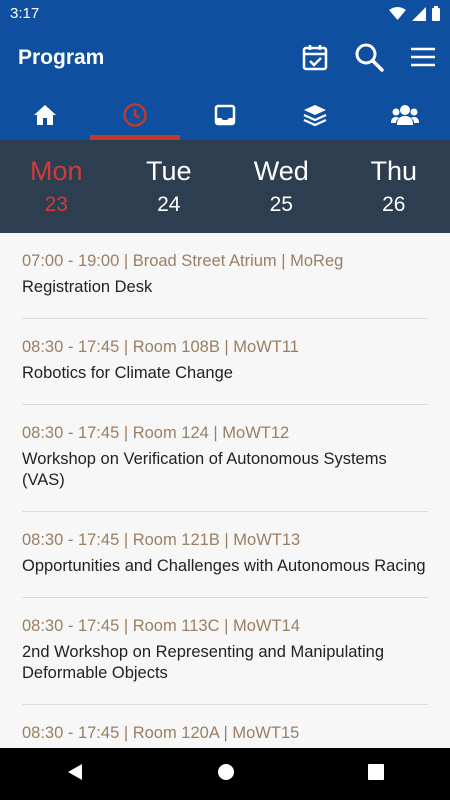 This screenshot has height=800, width=450. What do you see at coordinates (225, 59) in the screenshot?
I see `app-bar: Program` at bounding box center [225, 59].